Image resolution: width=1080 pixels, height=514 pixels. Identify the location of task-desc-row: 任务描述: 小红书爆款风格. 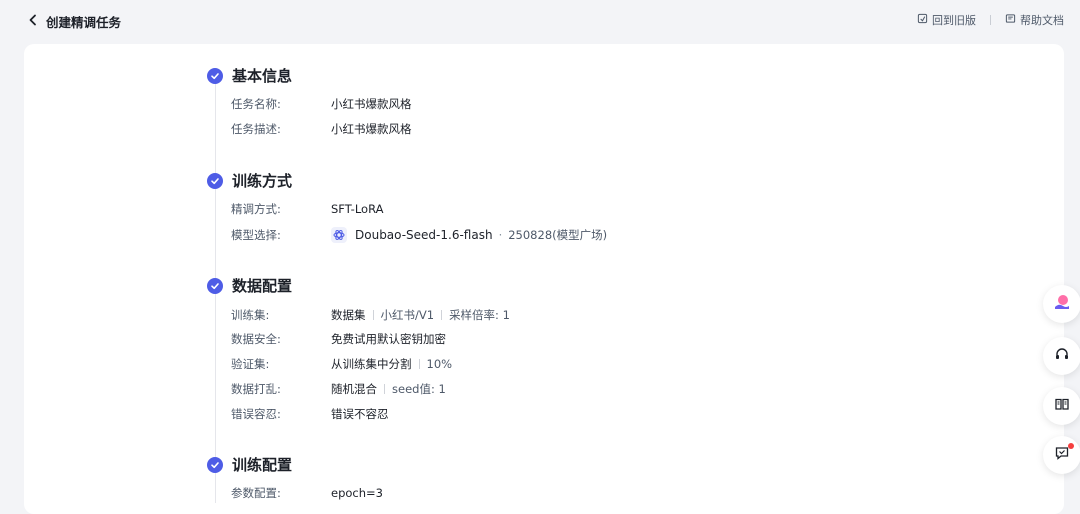
(321, 129).